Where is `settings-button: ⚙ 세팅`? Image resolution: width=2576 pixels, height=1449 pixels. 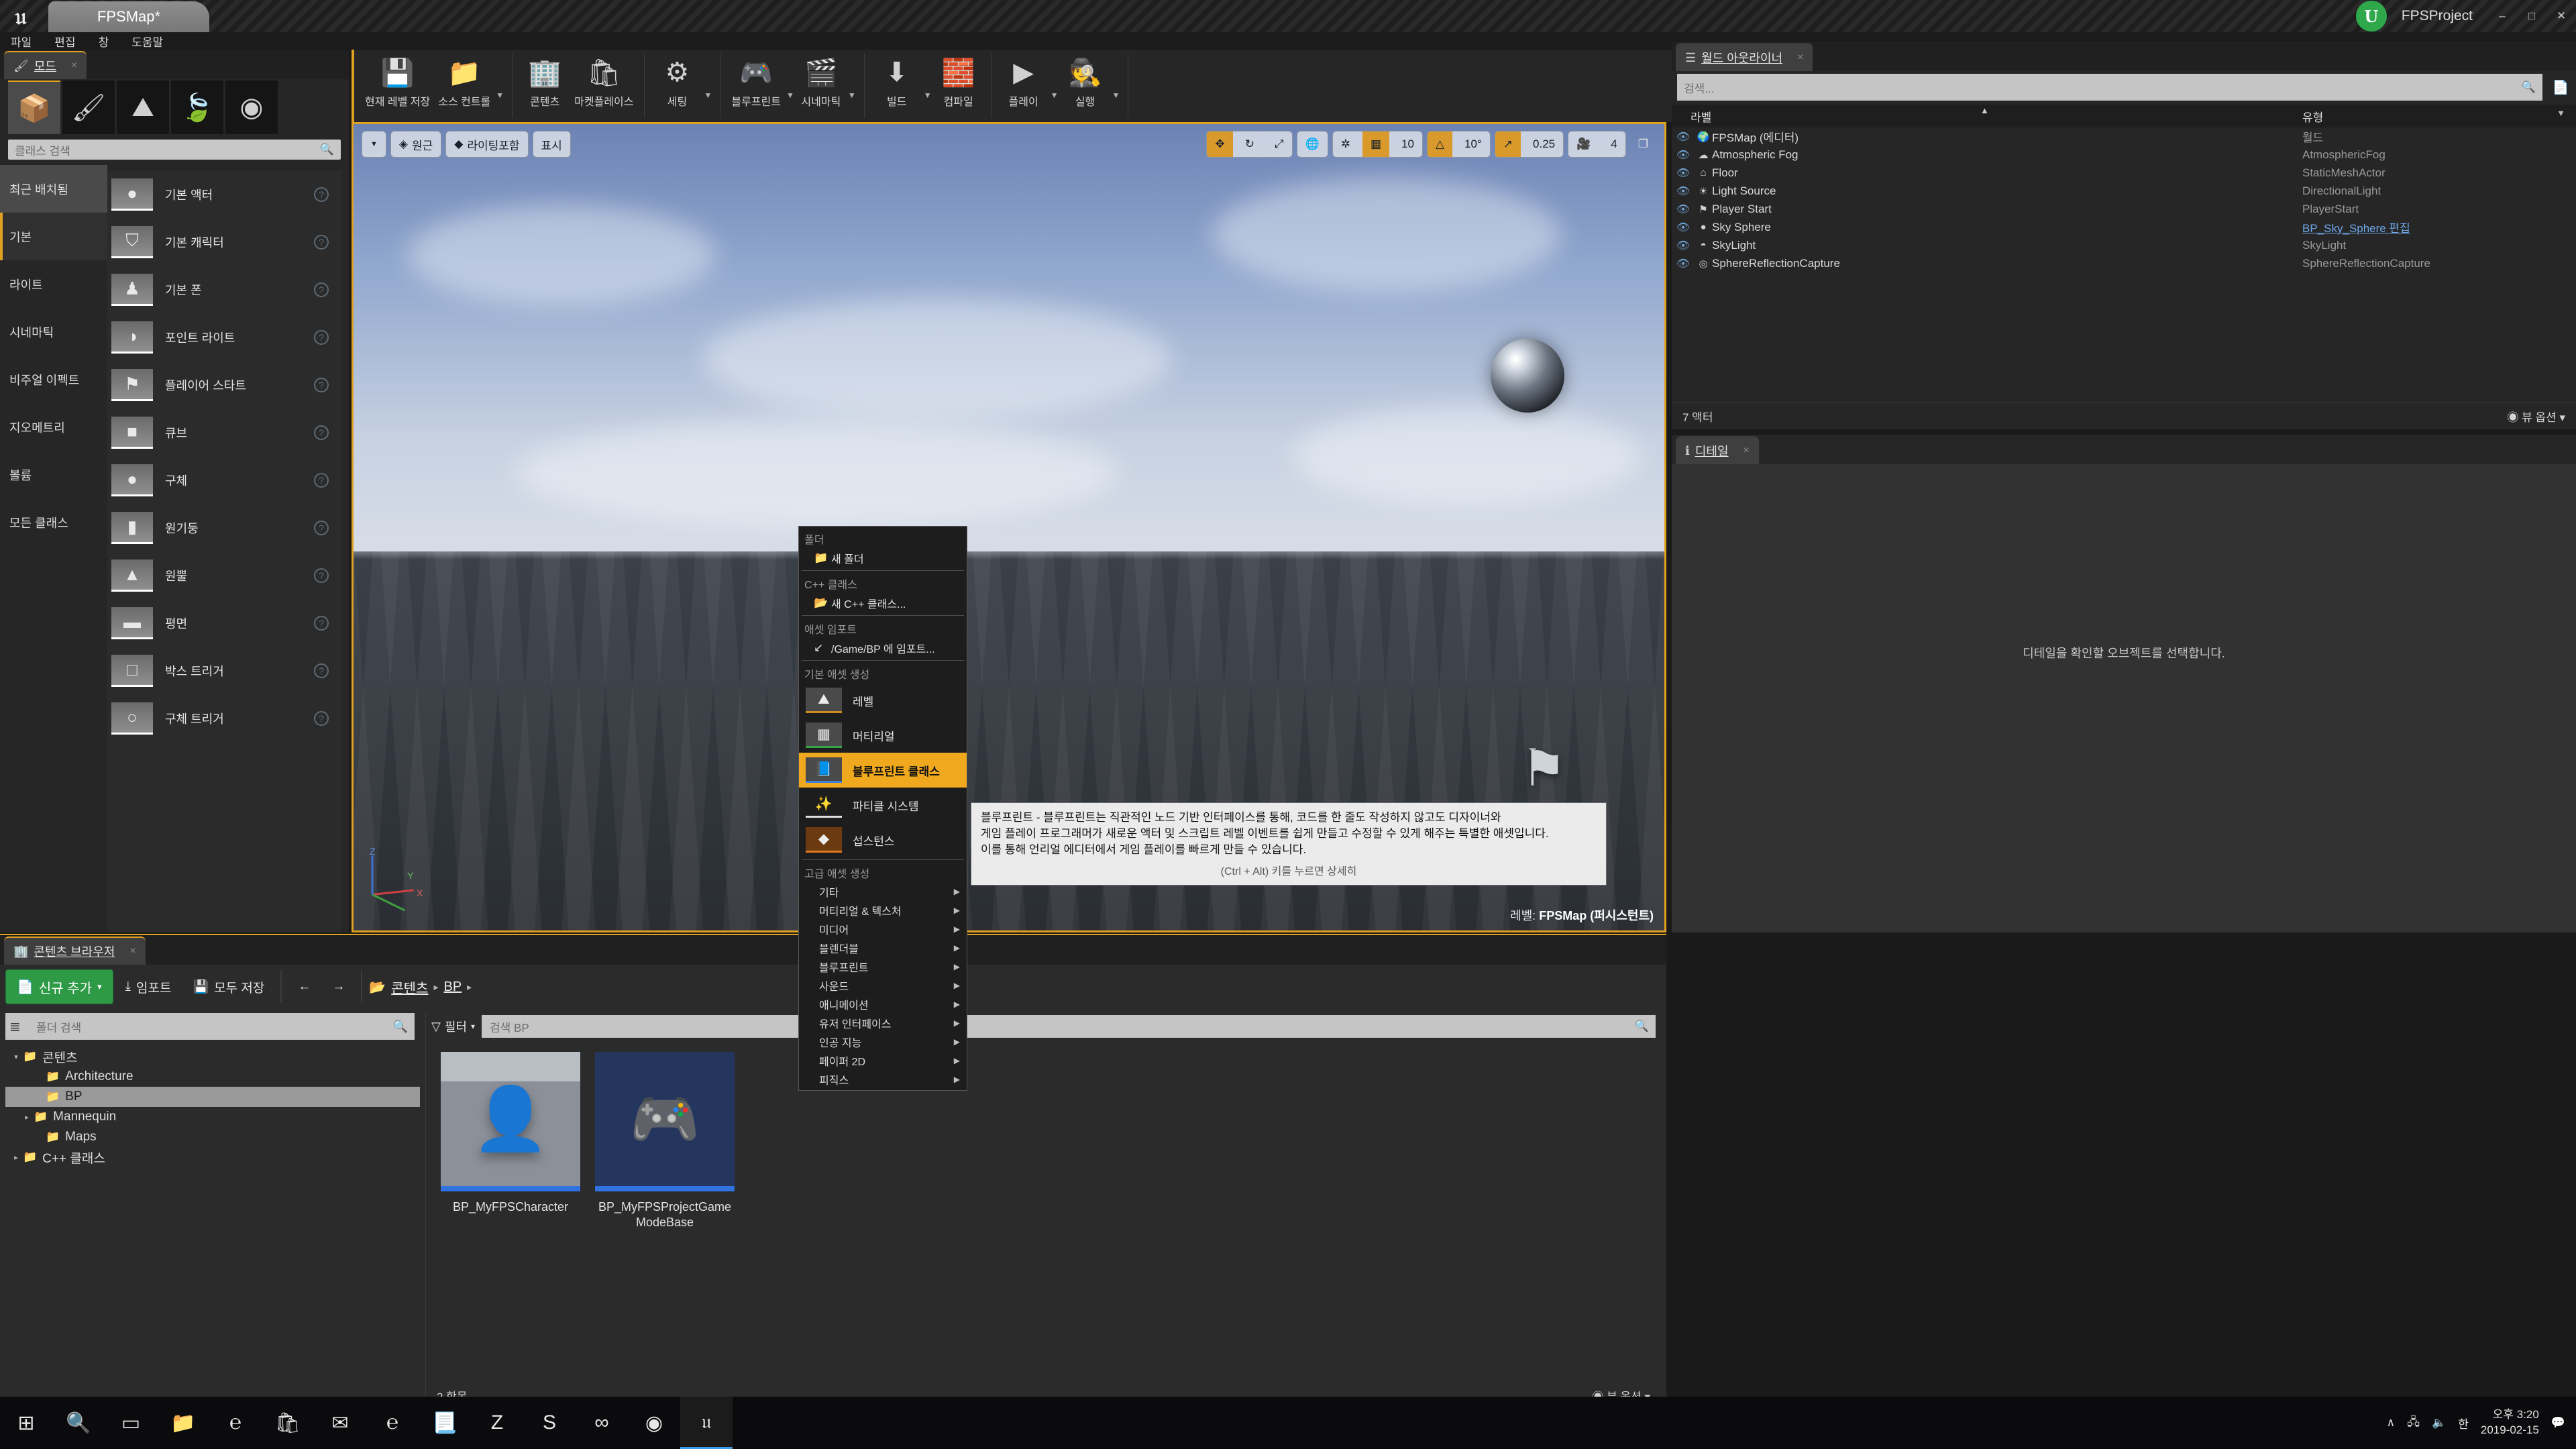
settings-button: ⚙ 세팅 is located at coordinates (676, 81).